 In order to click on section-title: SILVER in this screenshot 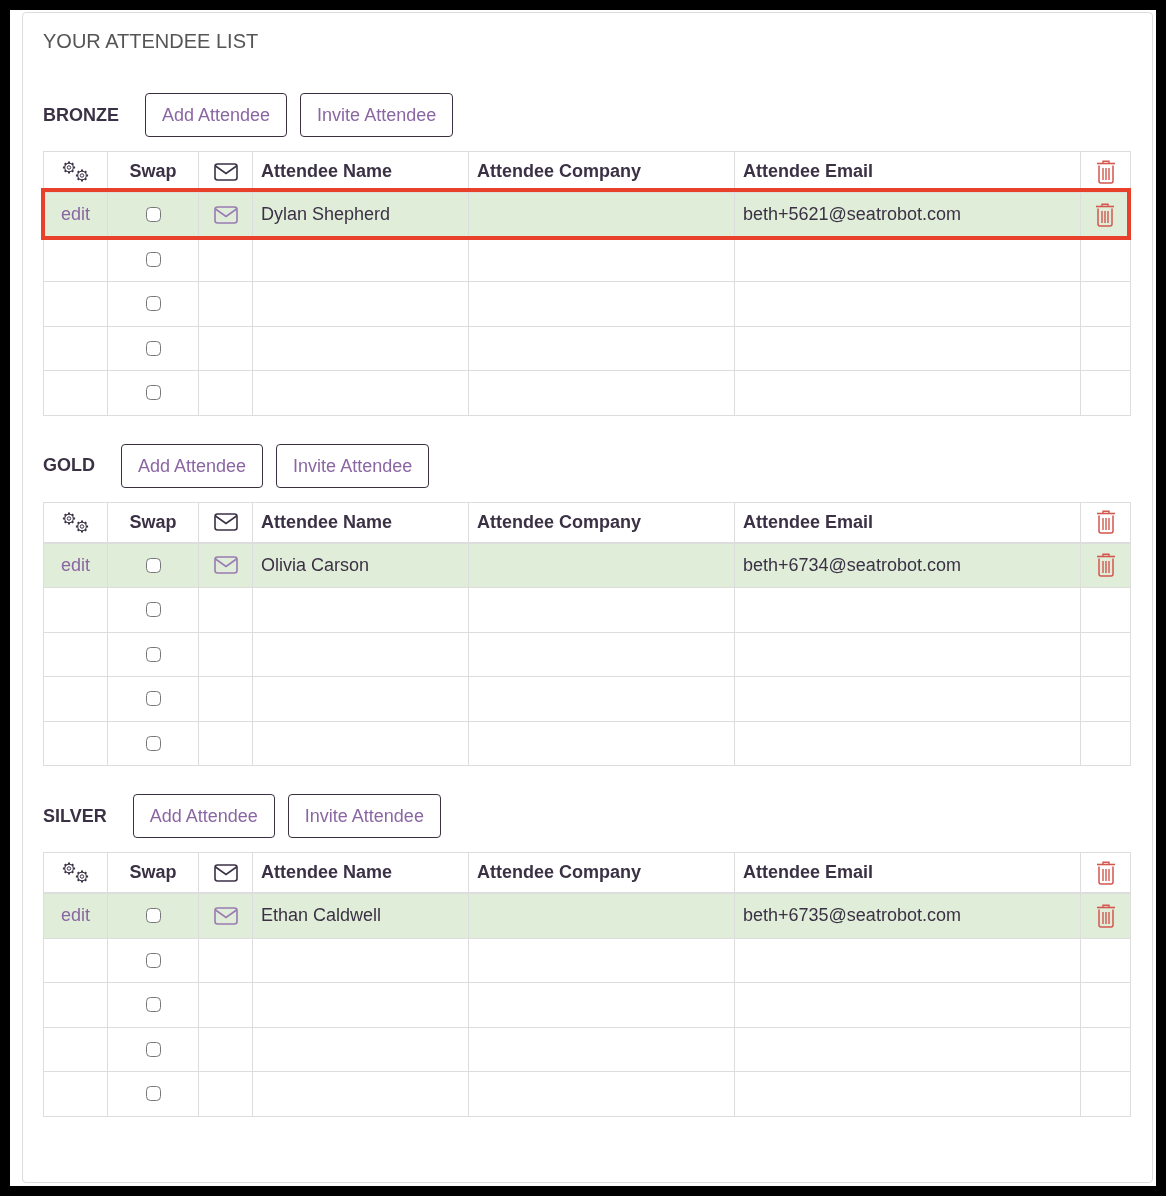, I will do `click(75, 816)`.